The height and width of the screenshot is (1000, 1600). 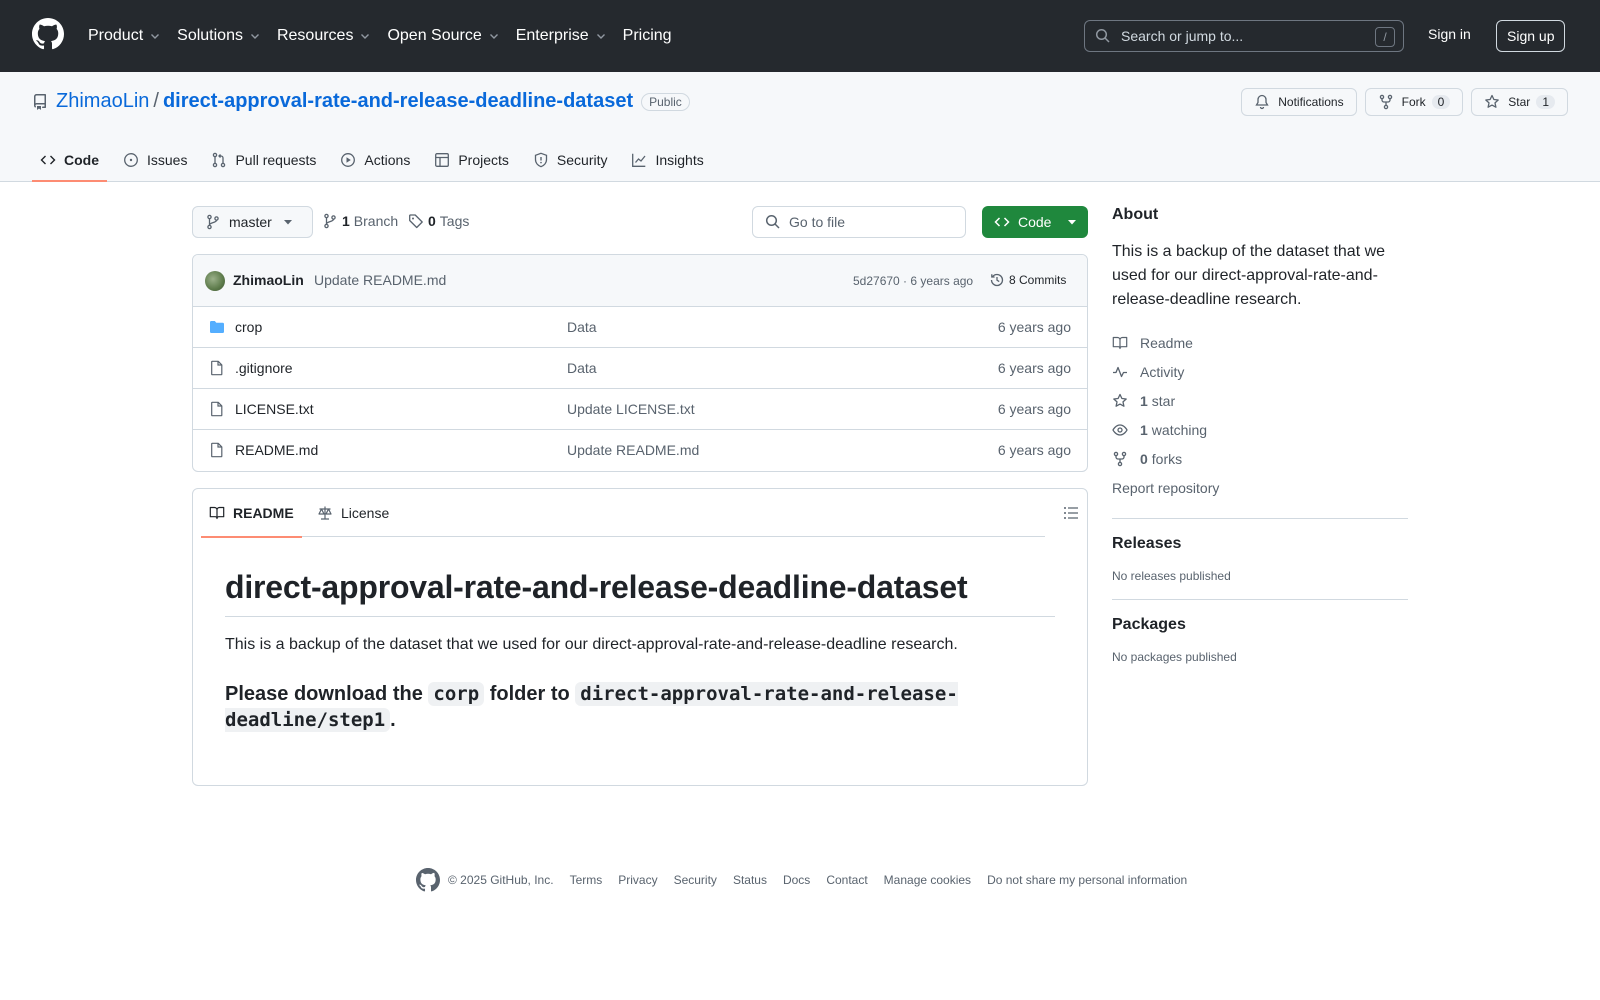 I want to click on table-row: README.md Update README.md 6 years ago, so click(x=640, y=450).